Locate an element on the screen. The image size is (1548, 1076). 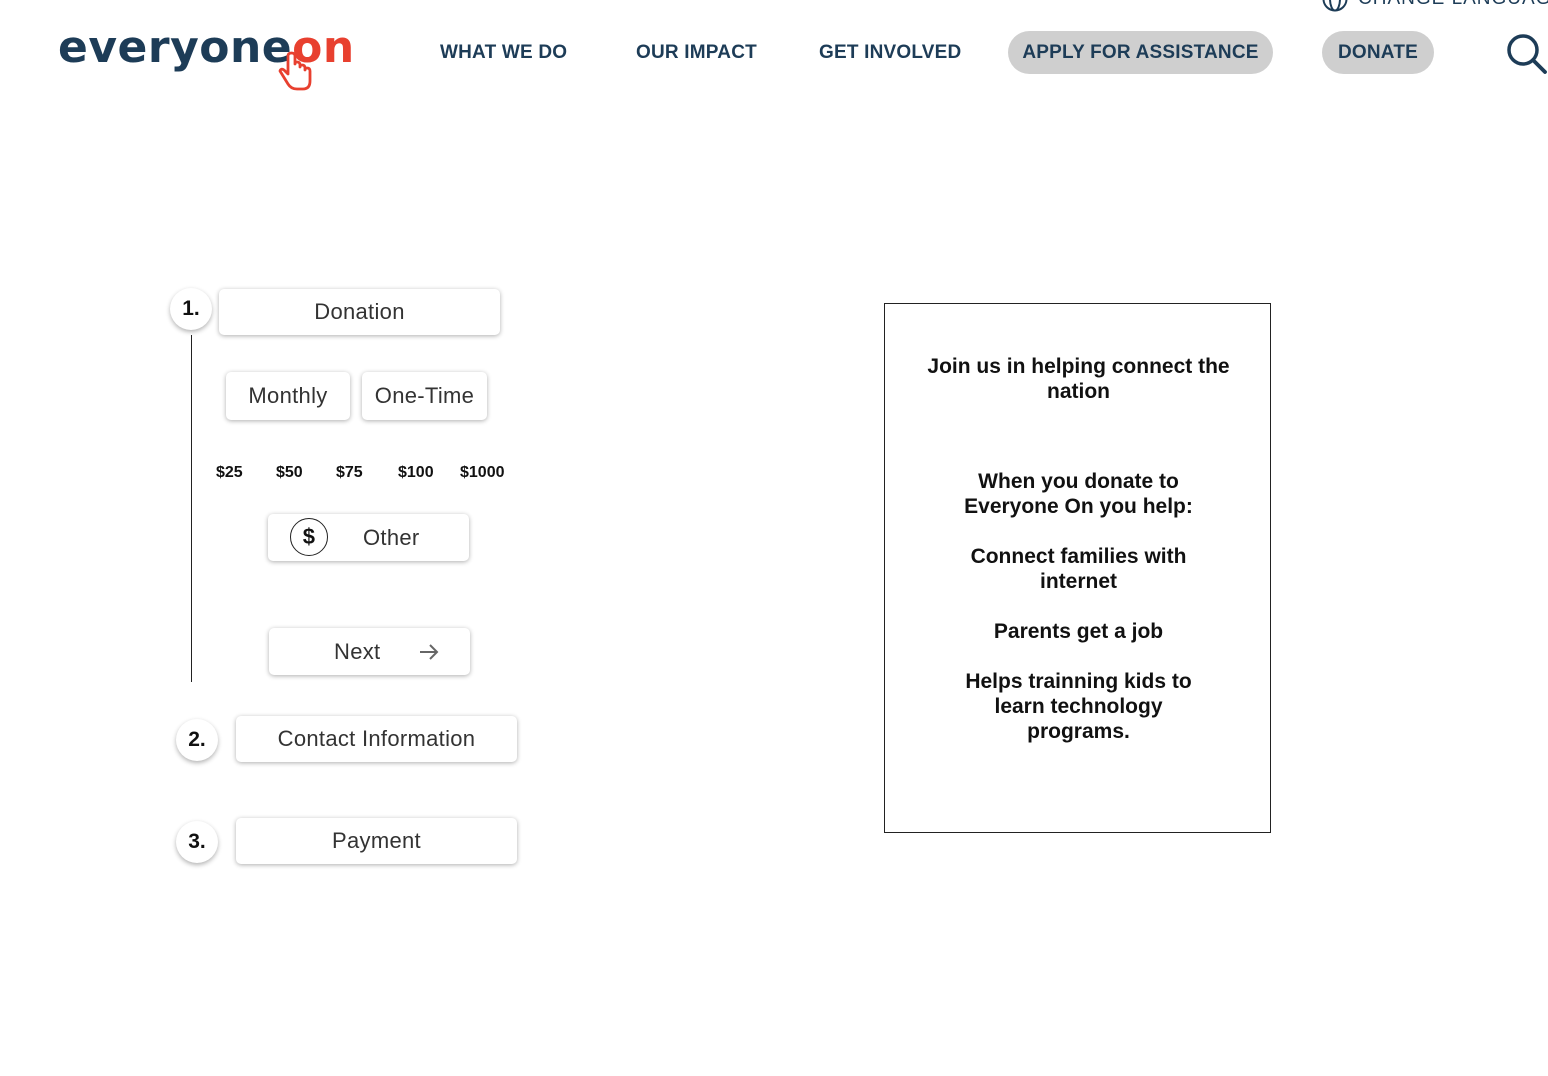
search-button is located at coordinates (1526, 53).